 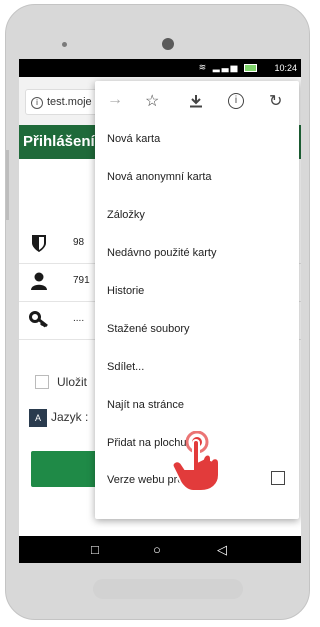 What do you see at coordinates (160, 68) in the screenshot?
I see `status-bar: ≋ ▂▃▅ 10:24` at bounding box center [160, 68].